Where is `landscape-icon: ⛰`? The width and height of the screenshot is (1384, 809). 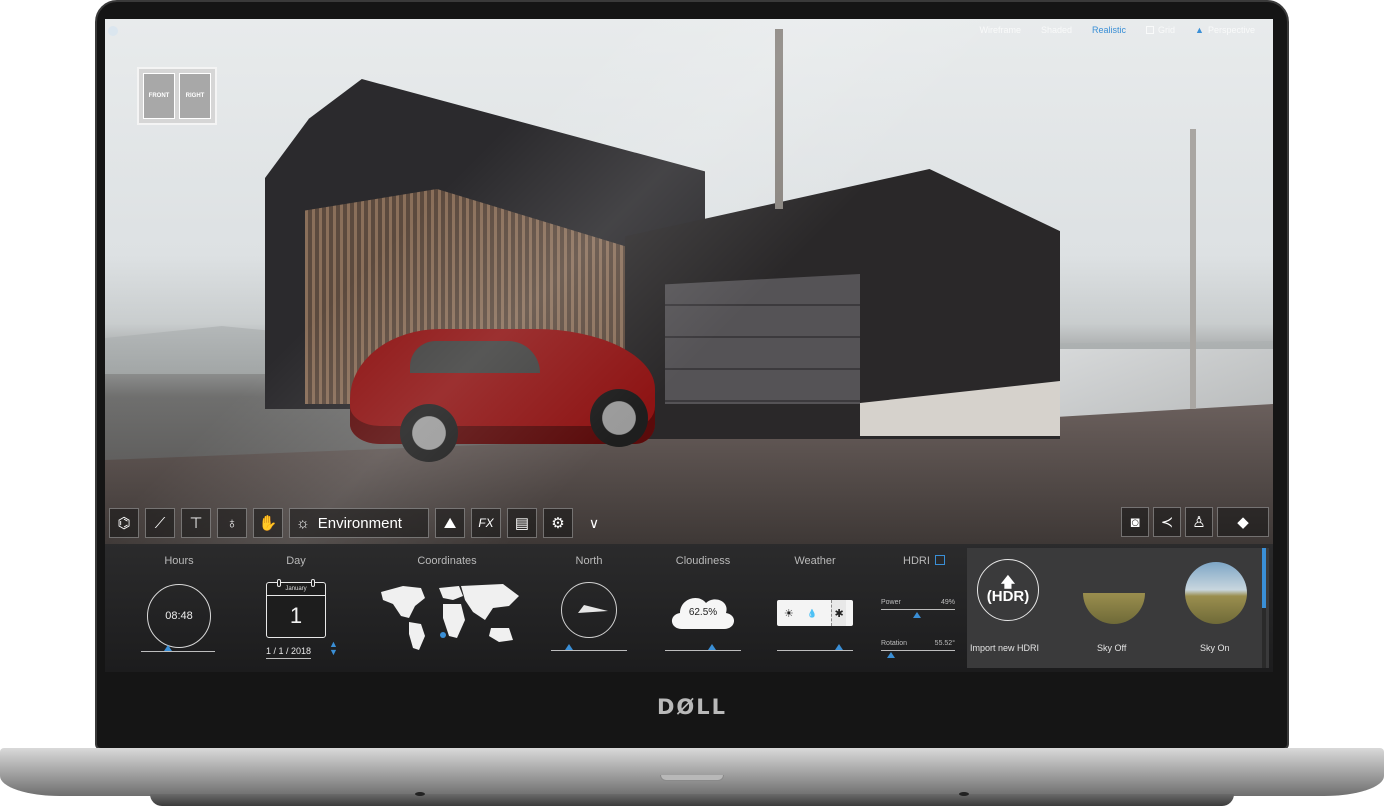
landscape-icon: ⛰ is located at coordinates (450, 523).